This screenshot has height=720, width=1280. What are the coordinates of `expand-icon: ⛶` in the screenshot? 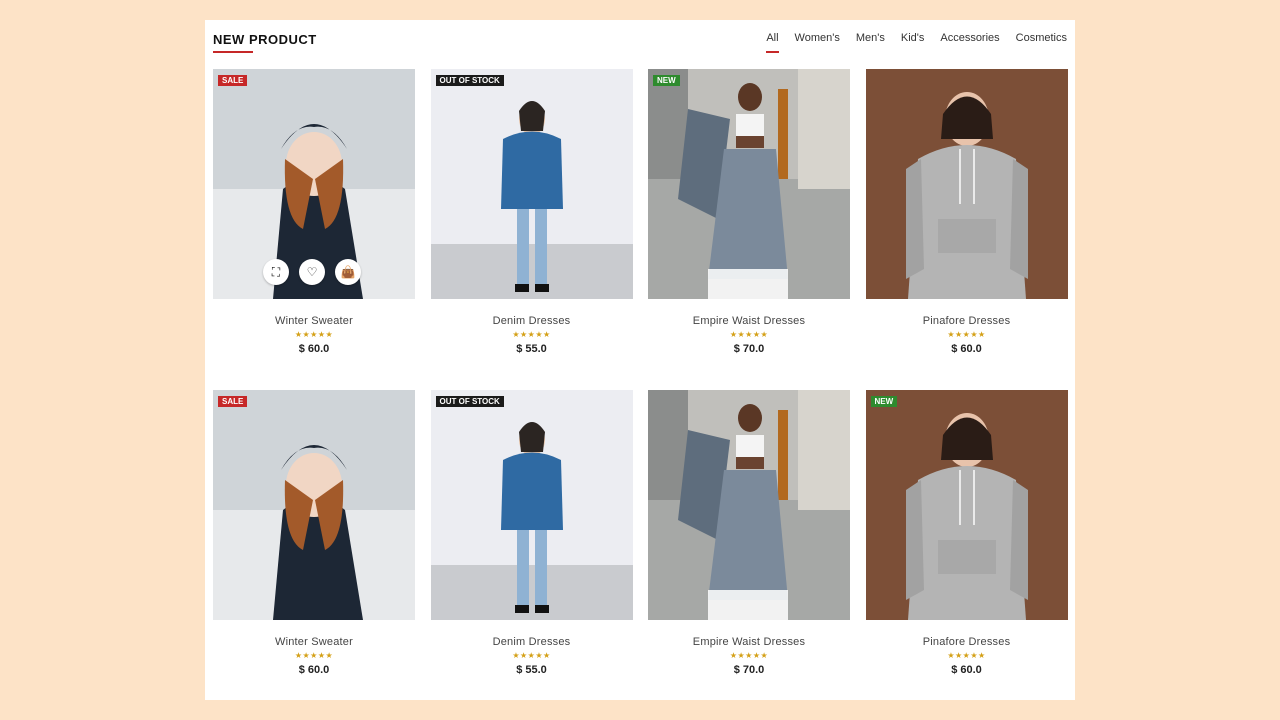 It's located at (276, 271).